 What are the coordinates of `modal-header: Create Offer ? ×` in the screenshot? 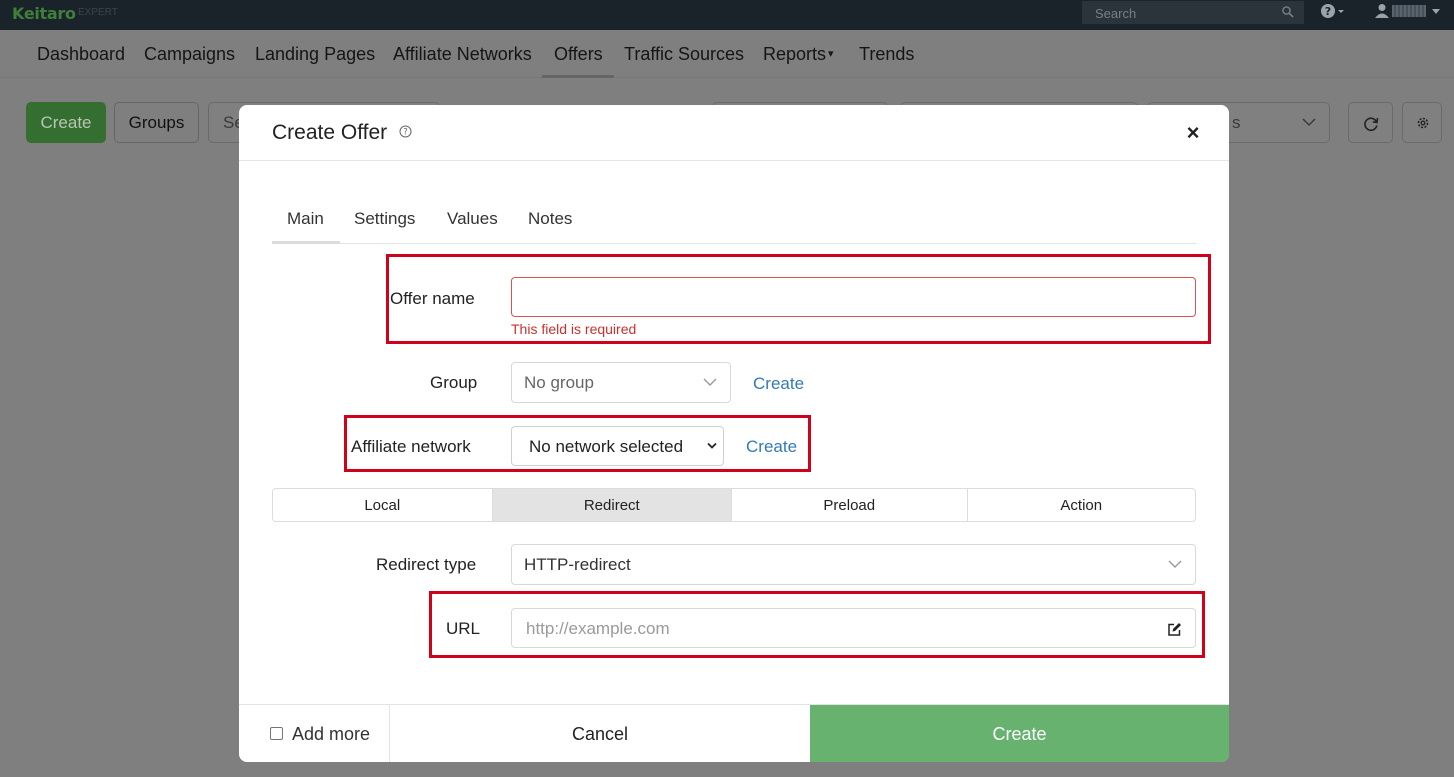 It's located at (734, 133).